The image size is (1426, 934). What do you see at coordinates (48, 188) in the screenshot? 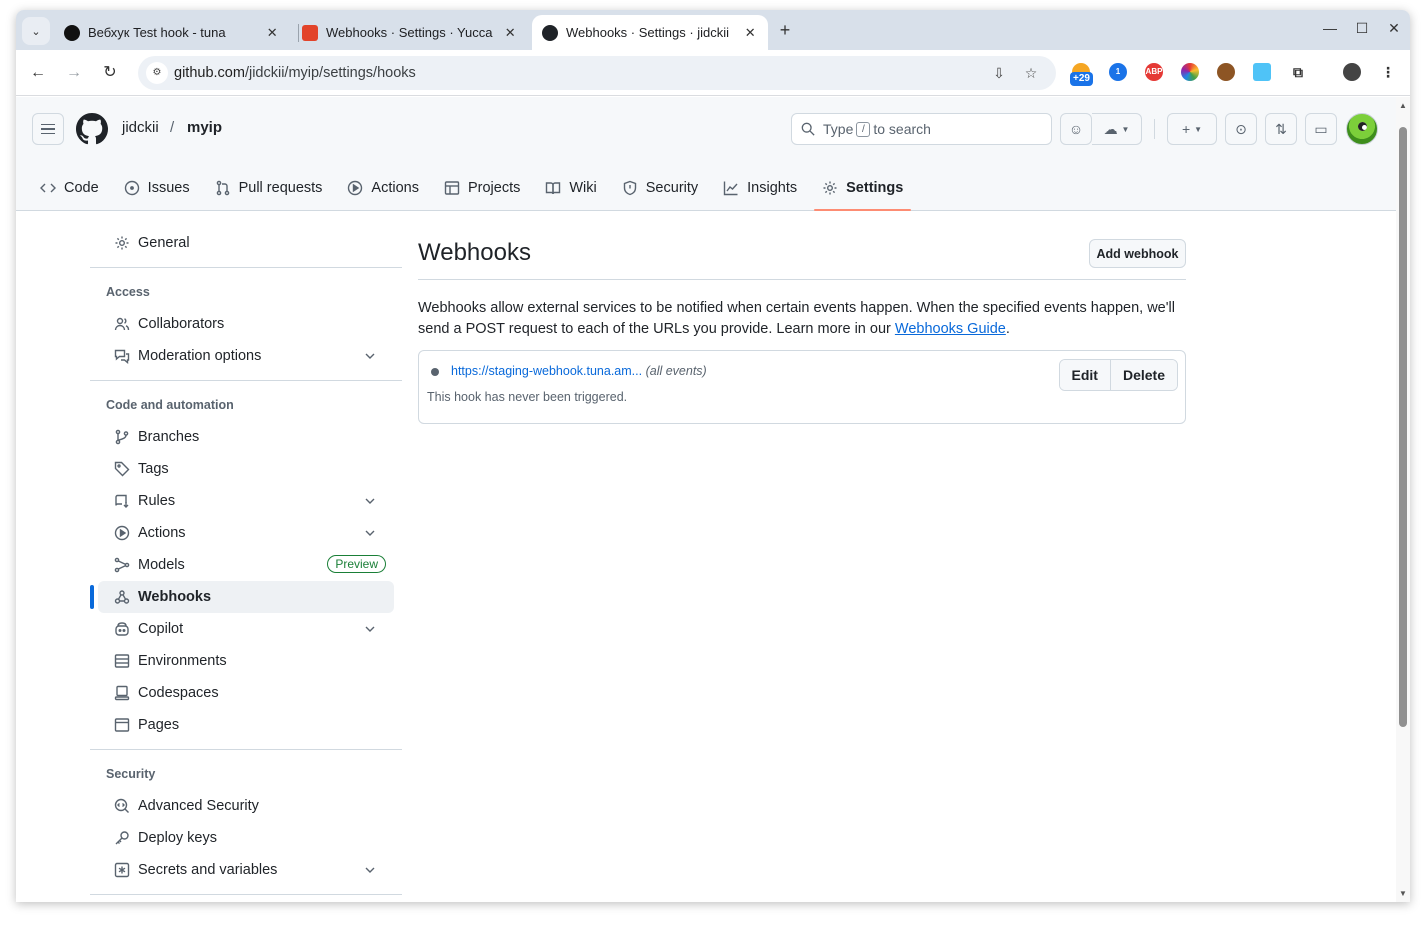
I see `code-icon` at bounding box center [48, 188].